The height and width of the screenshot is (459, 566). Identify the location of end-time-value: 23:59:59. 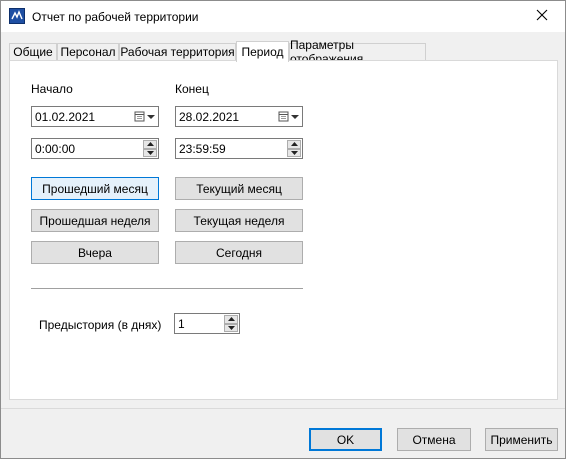
(202, 148).